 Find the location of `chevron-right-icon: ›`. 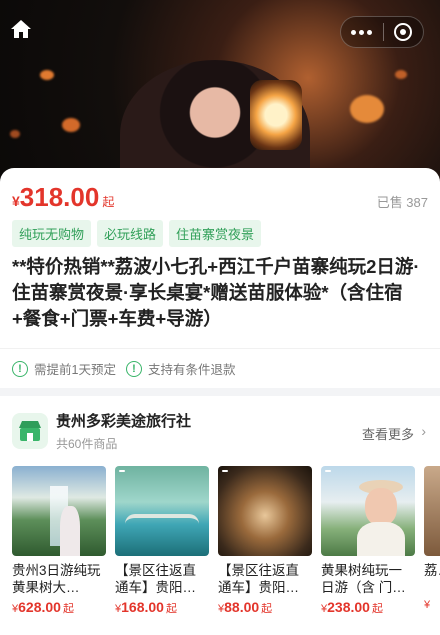

chevron-right-icon: › is located at coordinates (423, 431).